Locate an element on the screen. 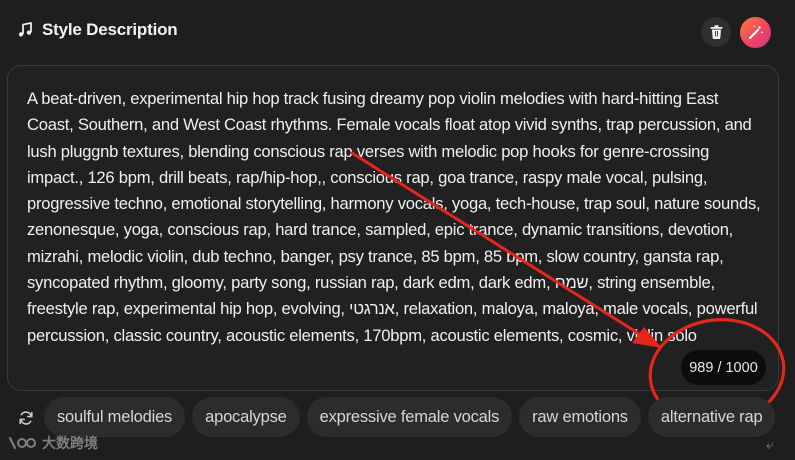 The image size is (795, 460). character-counter: 989 / 1000 is located at coordinates (723, 367).